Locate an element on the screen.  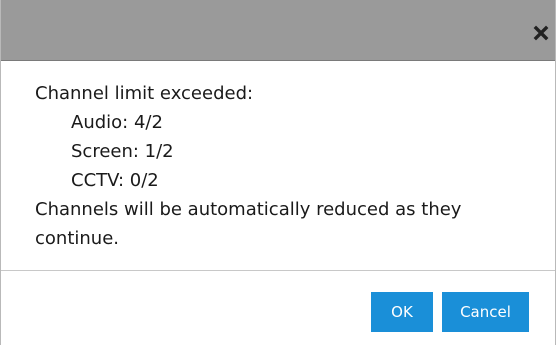
message-footer-line2: continue. is located at coordinates (77, 238).